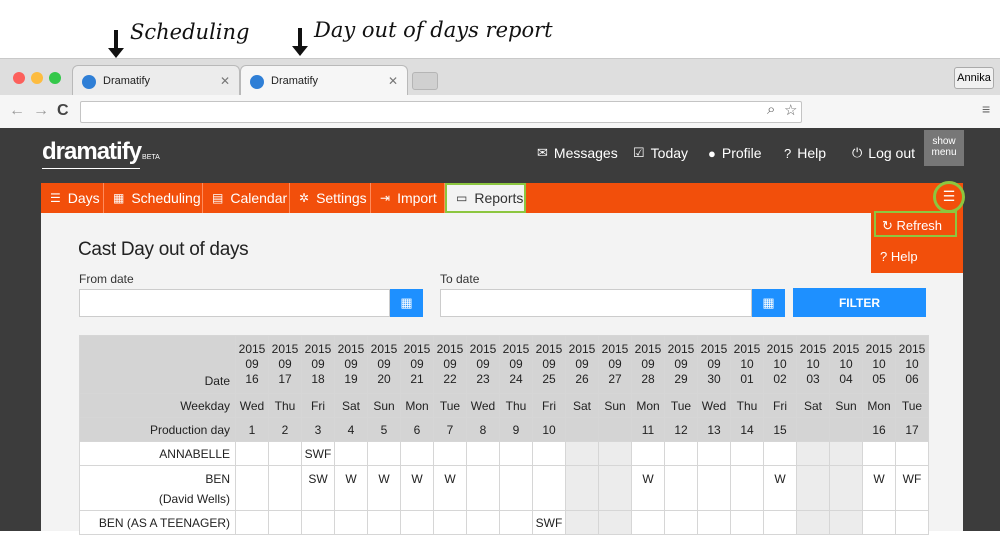  I want to click on tab-reports-label: Reports, so click(499, 198).